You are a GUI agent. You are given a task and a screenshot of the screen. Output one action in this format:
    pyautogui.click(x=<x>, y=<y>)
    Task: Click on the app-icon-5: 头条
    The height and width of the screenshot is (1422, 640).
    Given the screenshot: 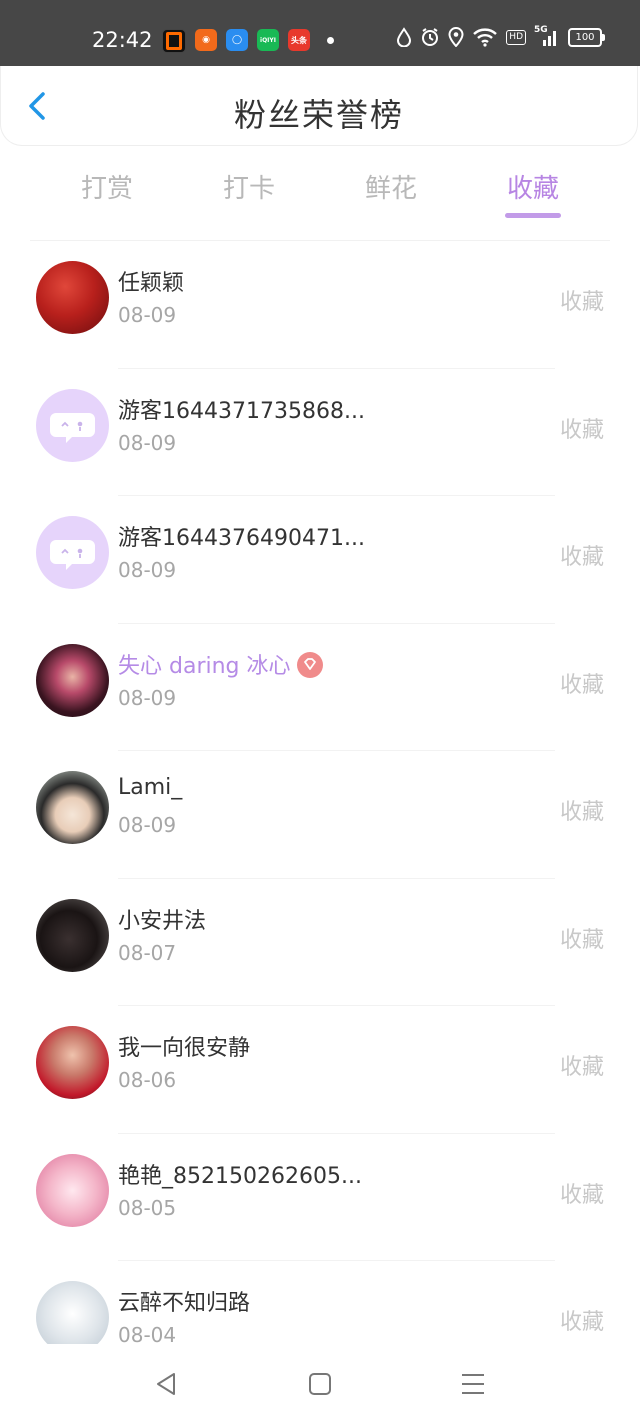 What is the action you would take?
    pyautogui.click(x=299, y=40)
    